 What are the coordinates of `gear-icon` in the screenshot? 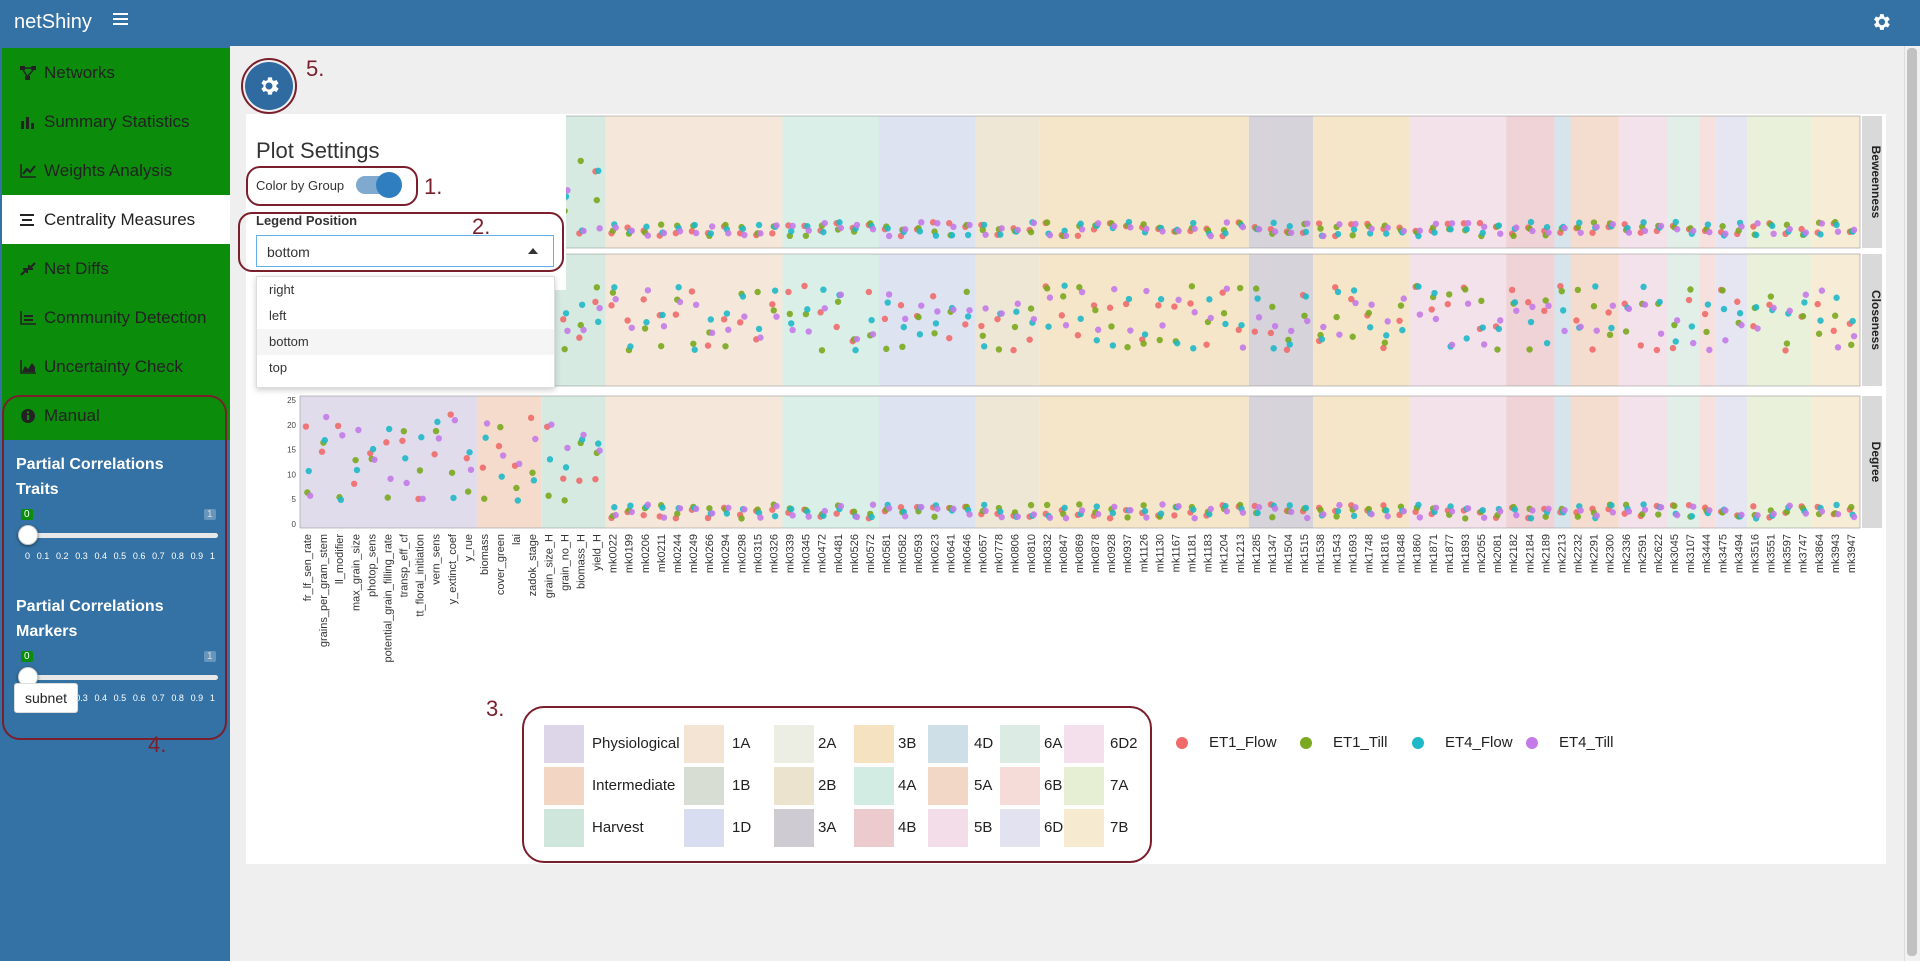 It's located at (1881, 22).